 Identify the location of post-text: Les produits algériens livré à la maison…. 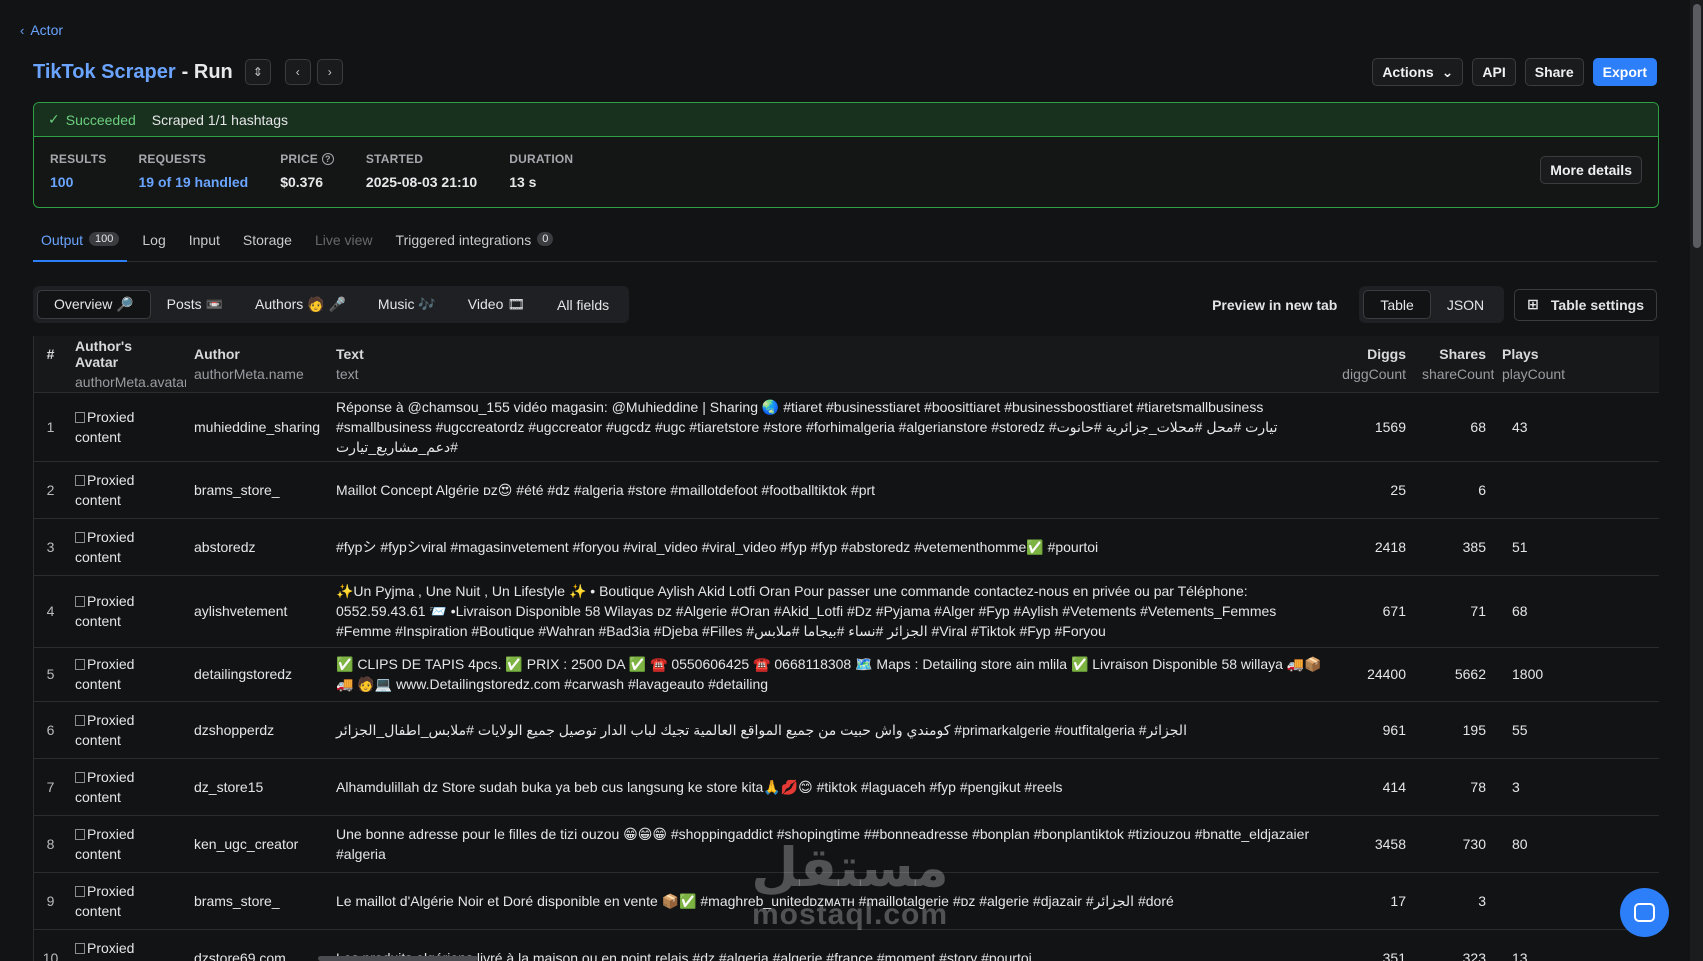
(830, 945).